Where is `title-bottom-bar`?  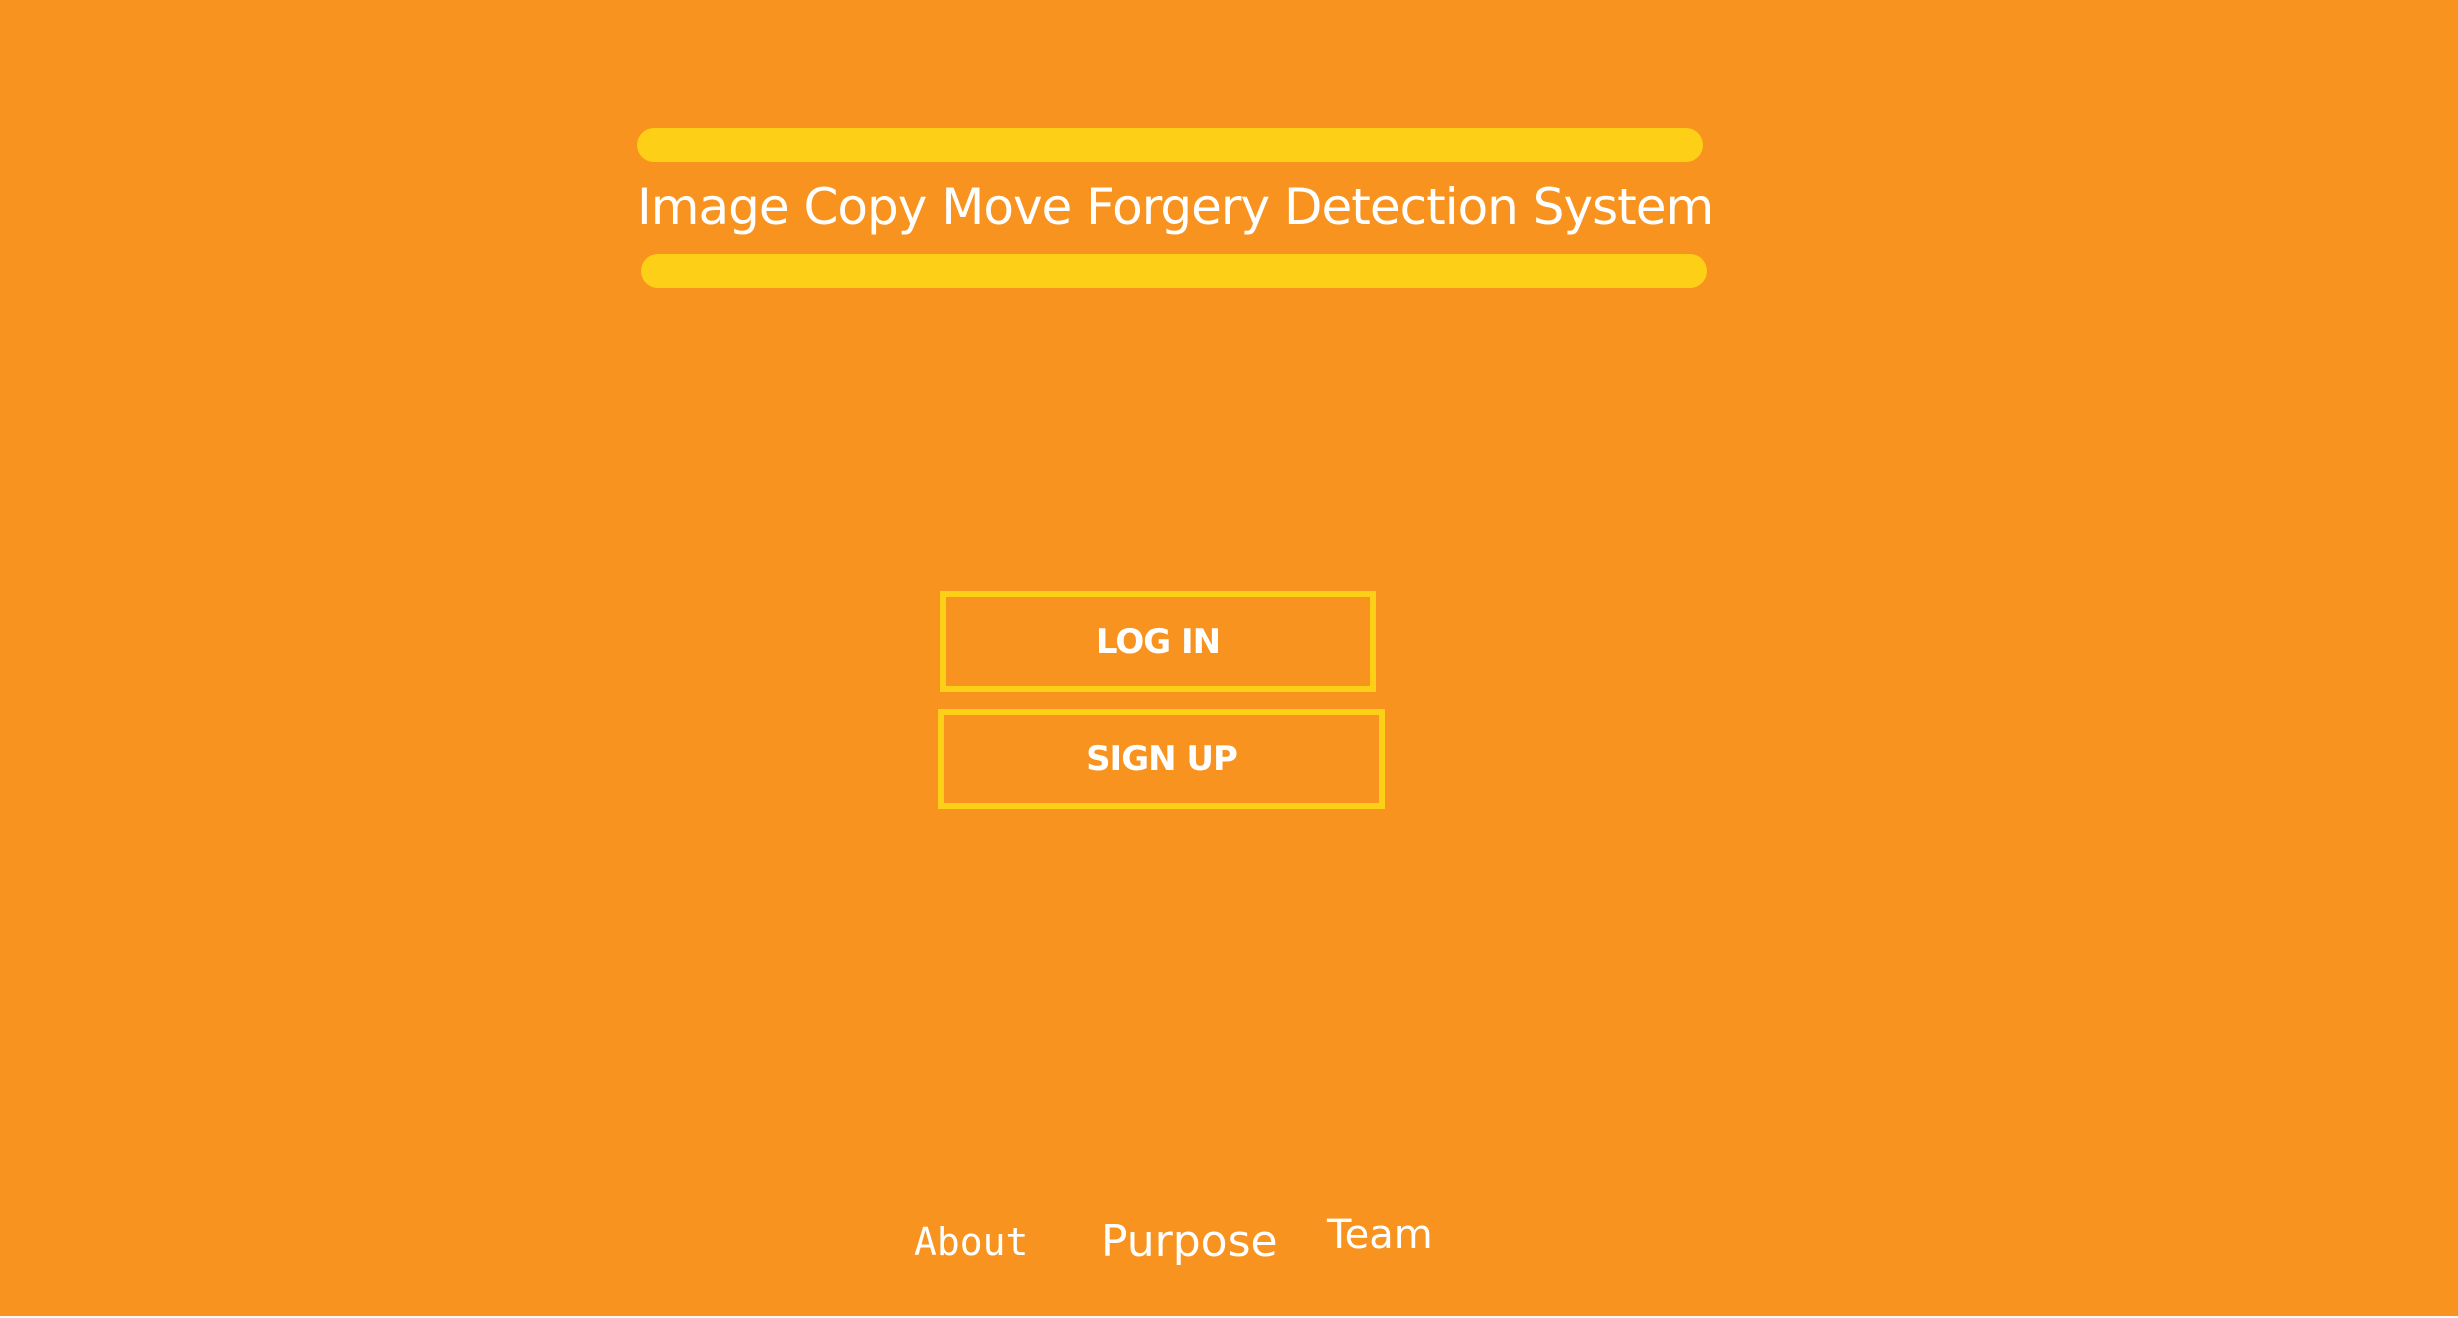
title-bottom-bar is located at coordinates (1174, 271).